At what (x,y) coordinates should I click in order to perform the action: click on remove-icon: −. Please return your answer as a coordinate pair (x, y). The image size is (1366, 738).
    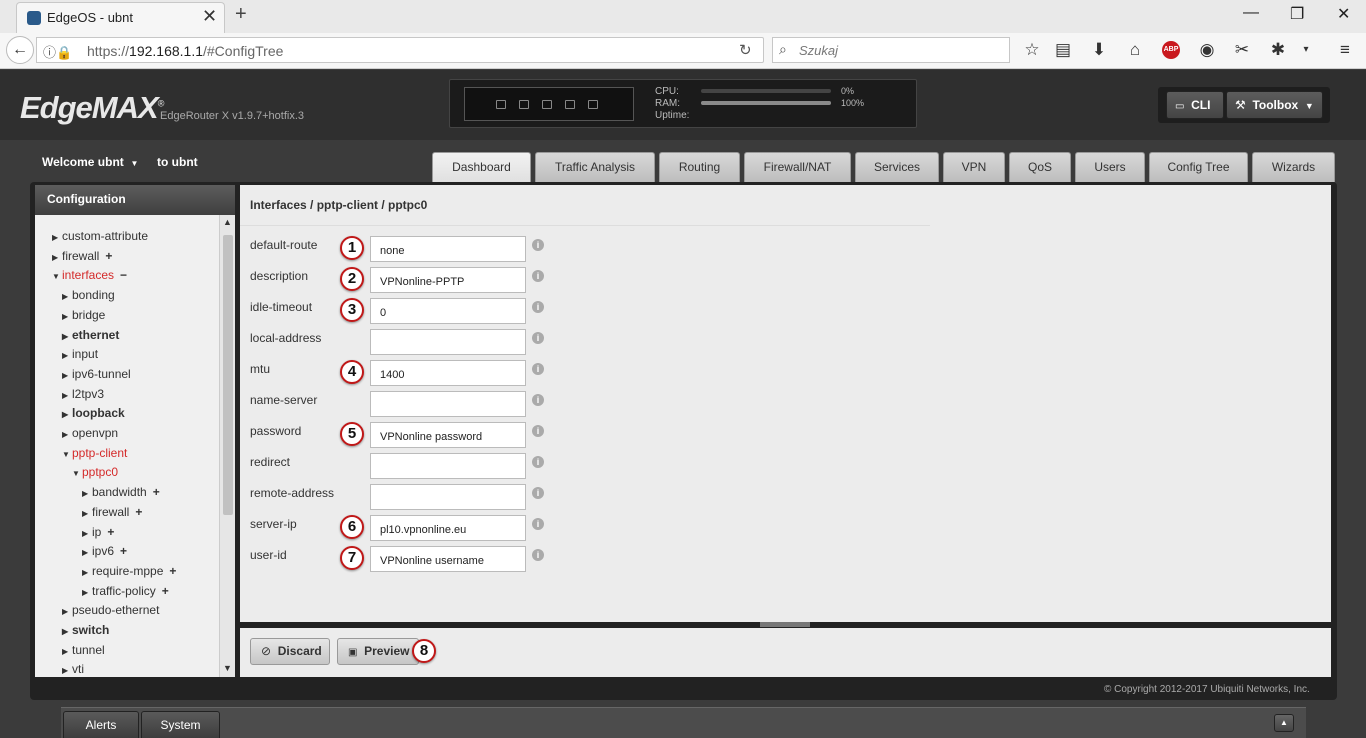
    Looking at the image, I should click on (123, 275).